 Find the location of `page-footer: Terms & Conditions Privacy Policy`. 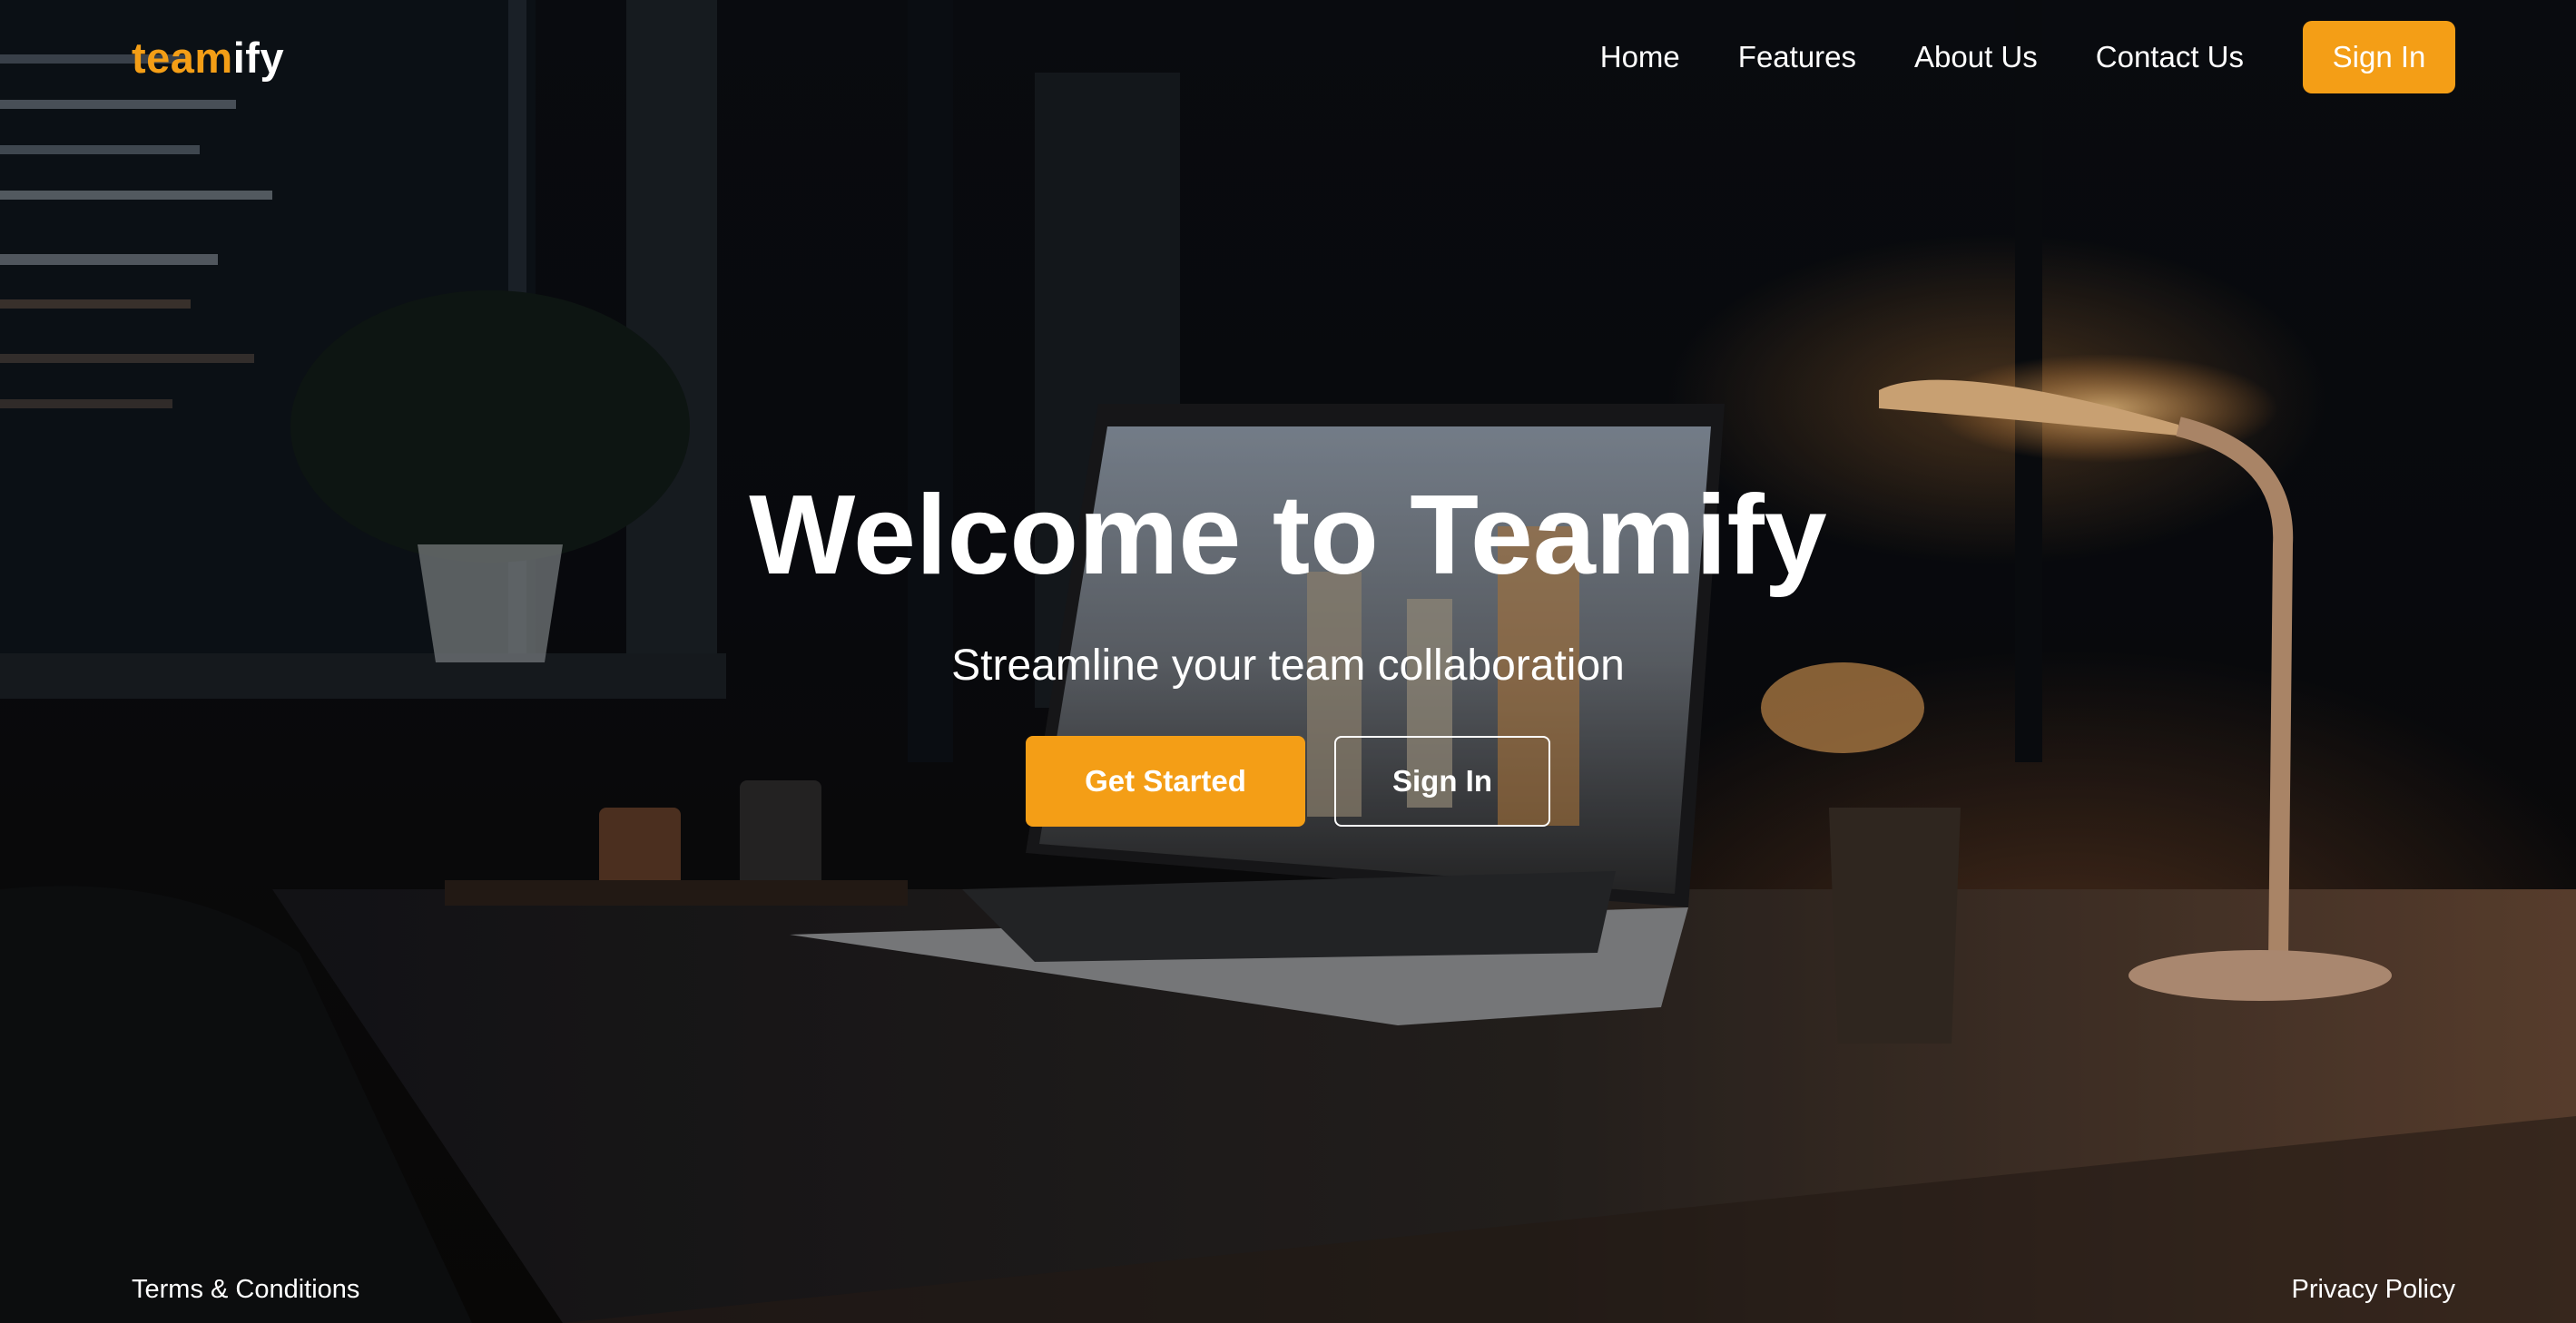

page-footer: Terms & Conditions Privacy Policy is located at coordinates (1293, 1290).